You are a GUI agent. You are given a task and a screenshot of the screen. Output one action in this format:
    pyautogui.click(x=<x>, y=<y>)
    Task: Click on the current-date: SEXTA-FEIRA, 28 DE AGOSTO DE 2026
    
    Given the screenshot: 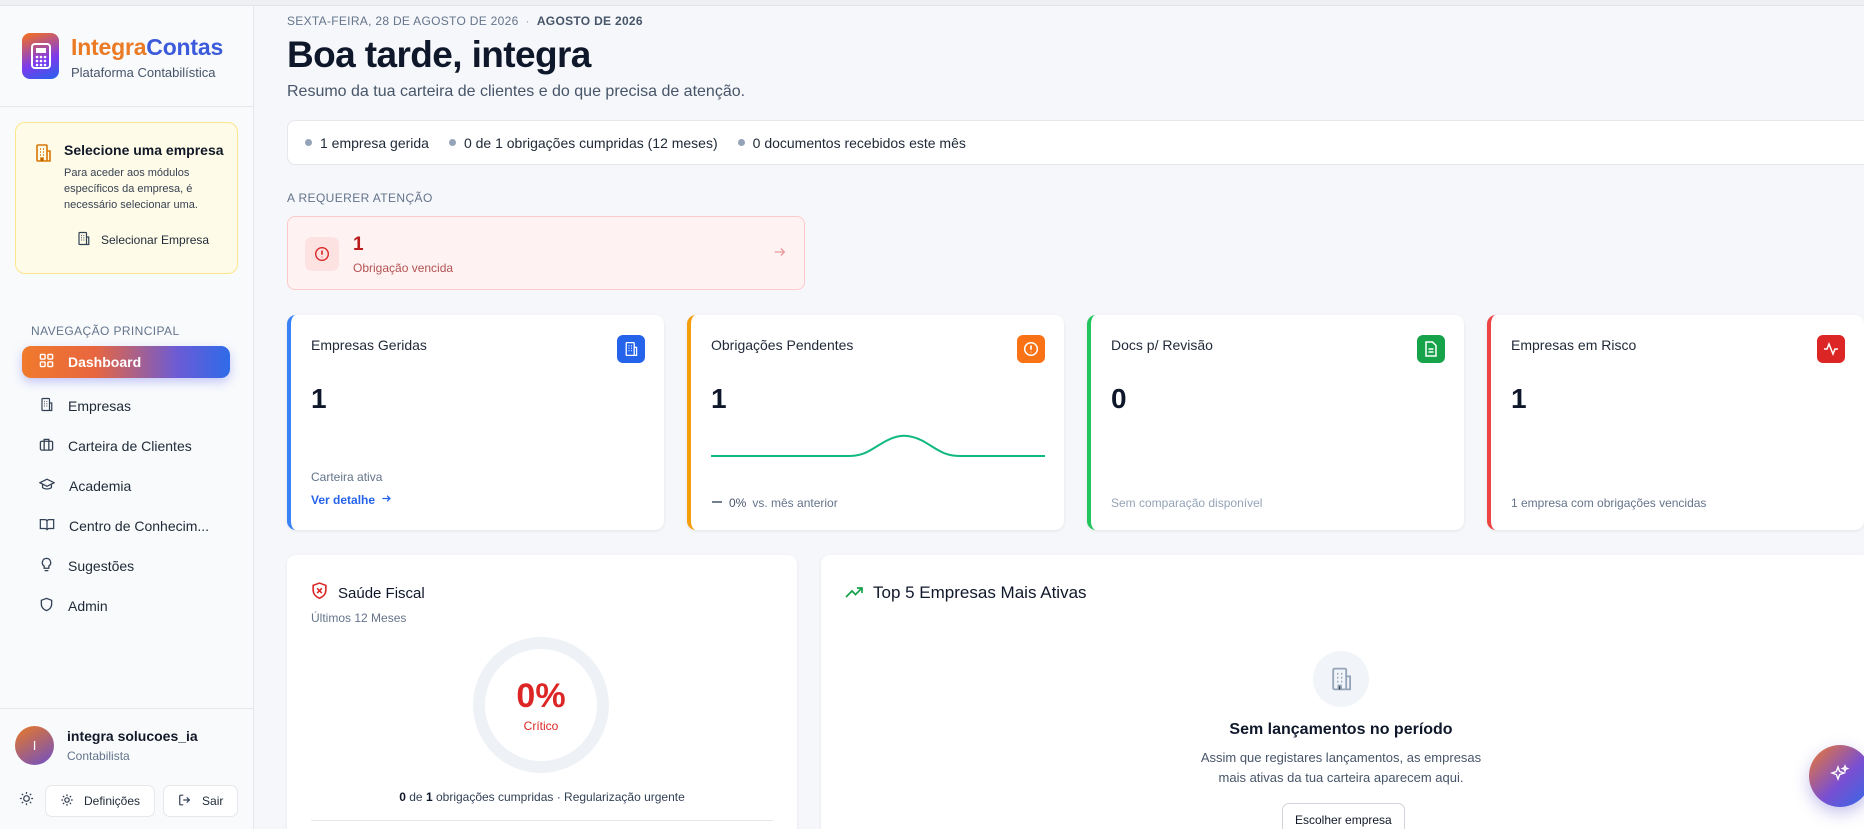 What is the action you would take?
    pyautogui.click(x=403, y=21)
    